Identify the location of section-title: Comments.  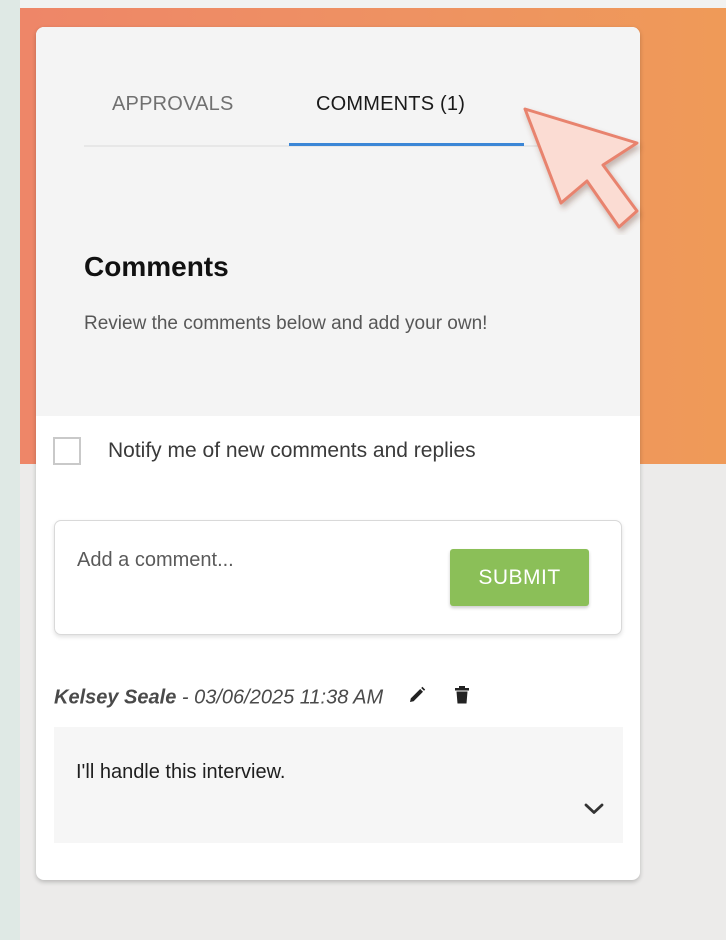
(156, 266).